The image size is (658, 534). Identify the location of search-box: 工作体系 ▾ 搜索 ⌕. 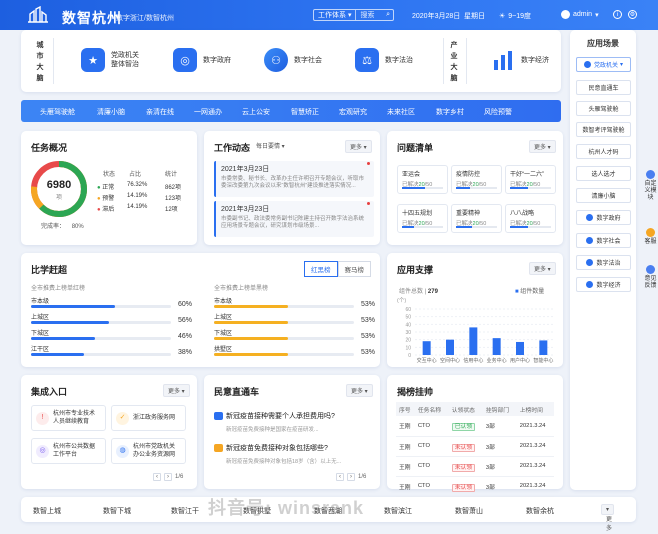
(353, 15).